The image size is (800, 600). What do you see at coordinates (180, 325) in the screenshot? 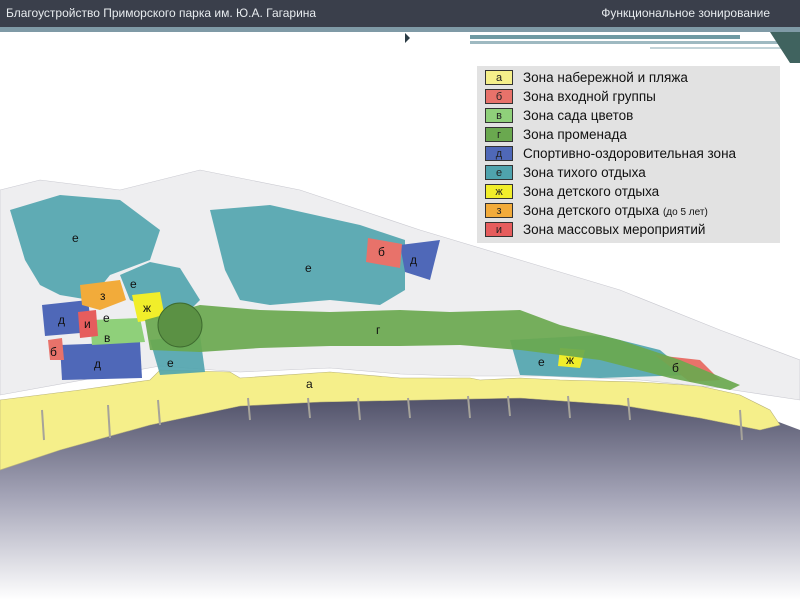
I see `promenade-roundabout` at bounding box center [180, 325].